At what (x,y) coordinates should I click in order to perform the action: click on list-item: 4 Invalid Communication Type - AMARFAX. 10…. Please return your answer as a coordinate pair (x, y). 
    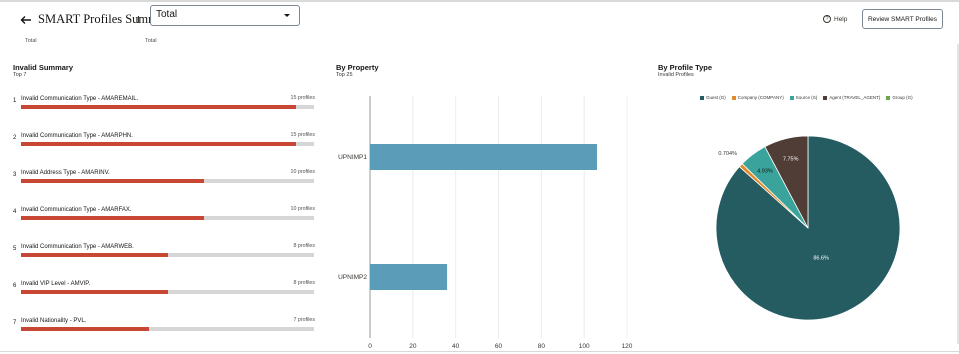
    Looking at the image, I should click on (164, 217).